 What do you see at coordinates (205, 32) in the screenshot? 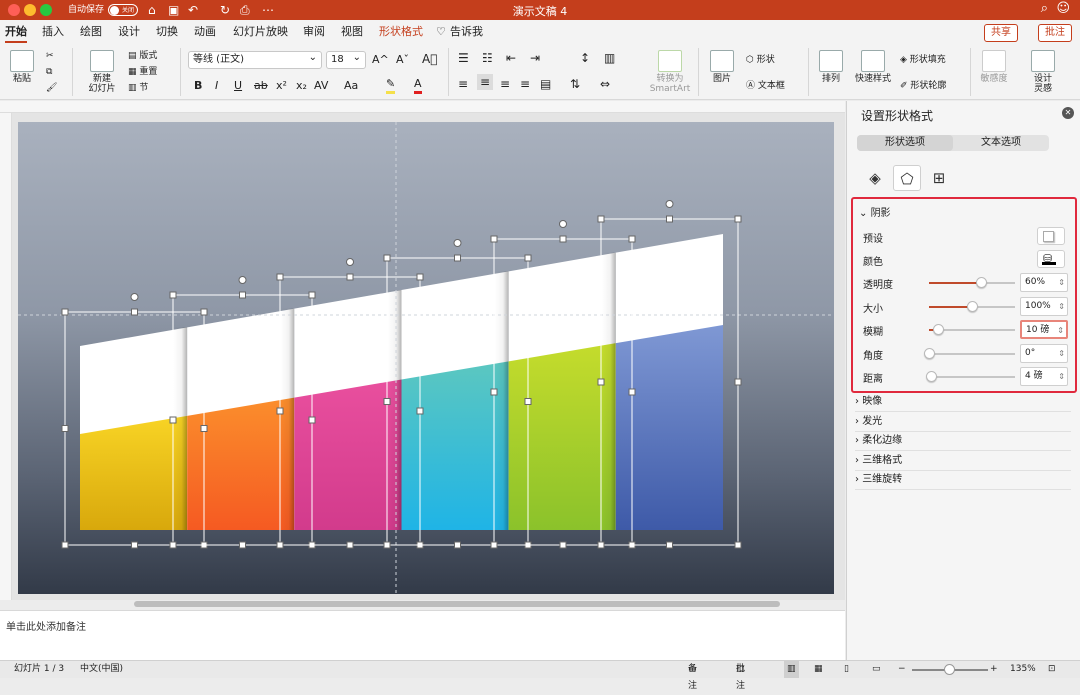
I see `tab-animations: 动画` at bounding box center [205, 32].